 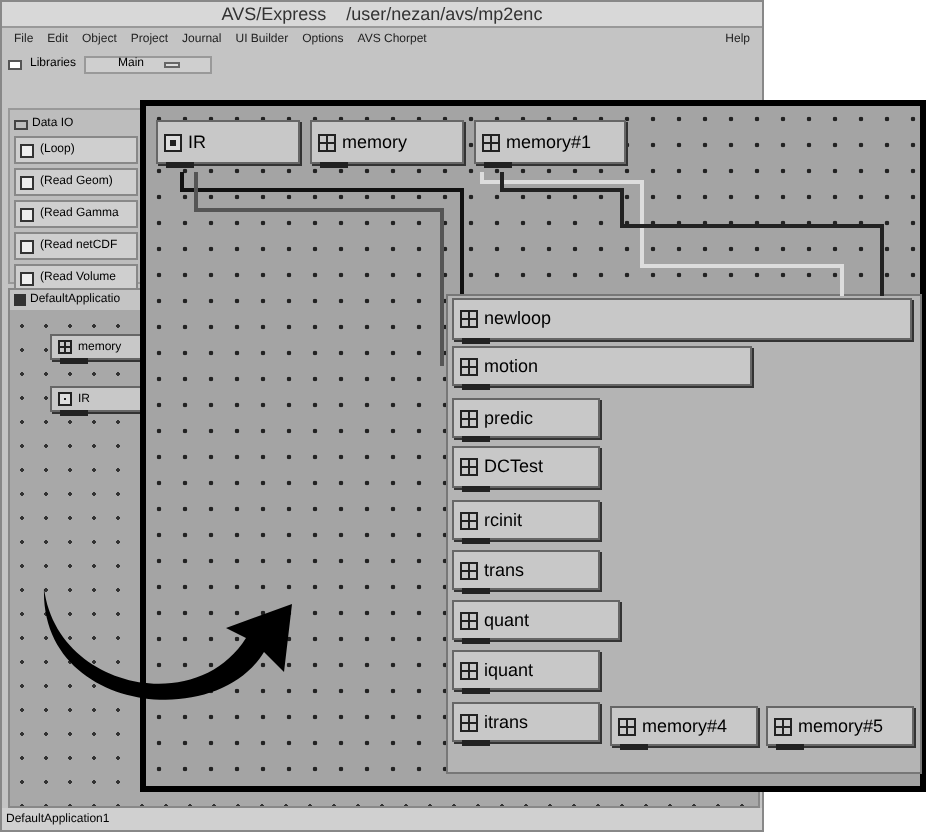 I want to click on libraries-checkbox, so click(x=15, y=64).